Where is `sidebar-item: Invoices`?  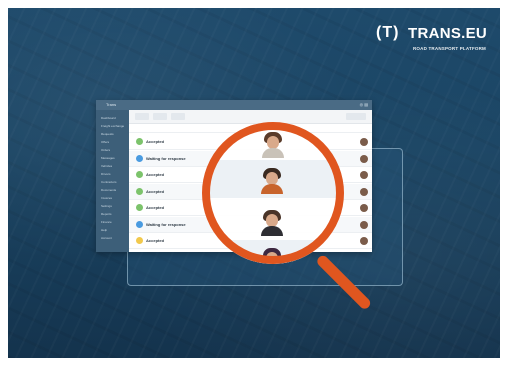
sidebar-item: Invoices is located at coordinates (106, 198).